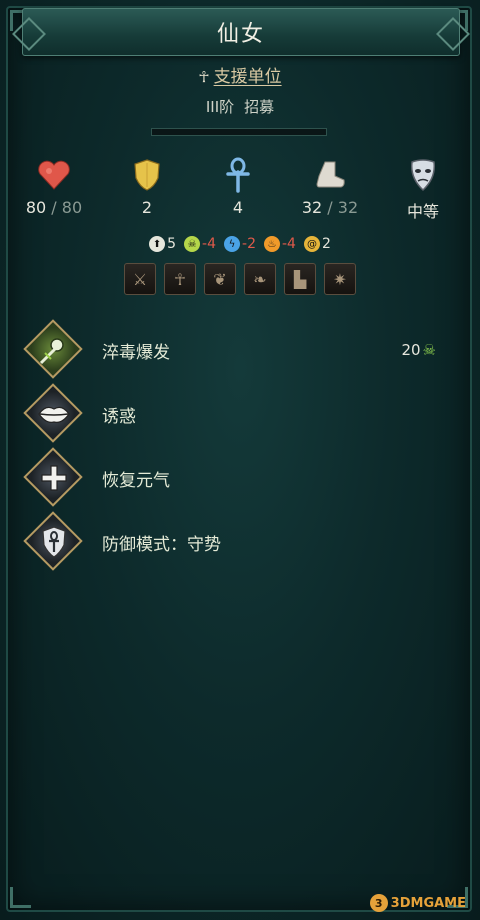  What do you see at coordinates (238, 207) in the screenshot?
I see `support-value: 4` at bounding box center [238, 207].